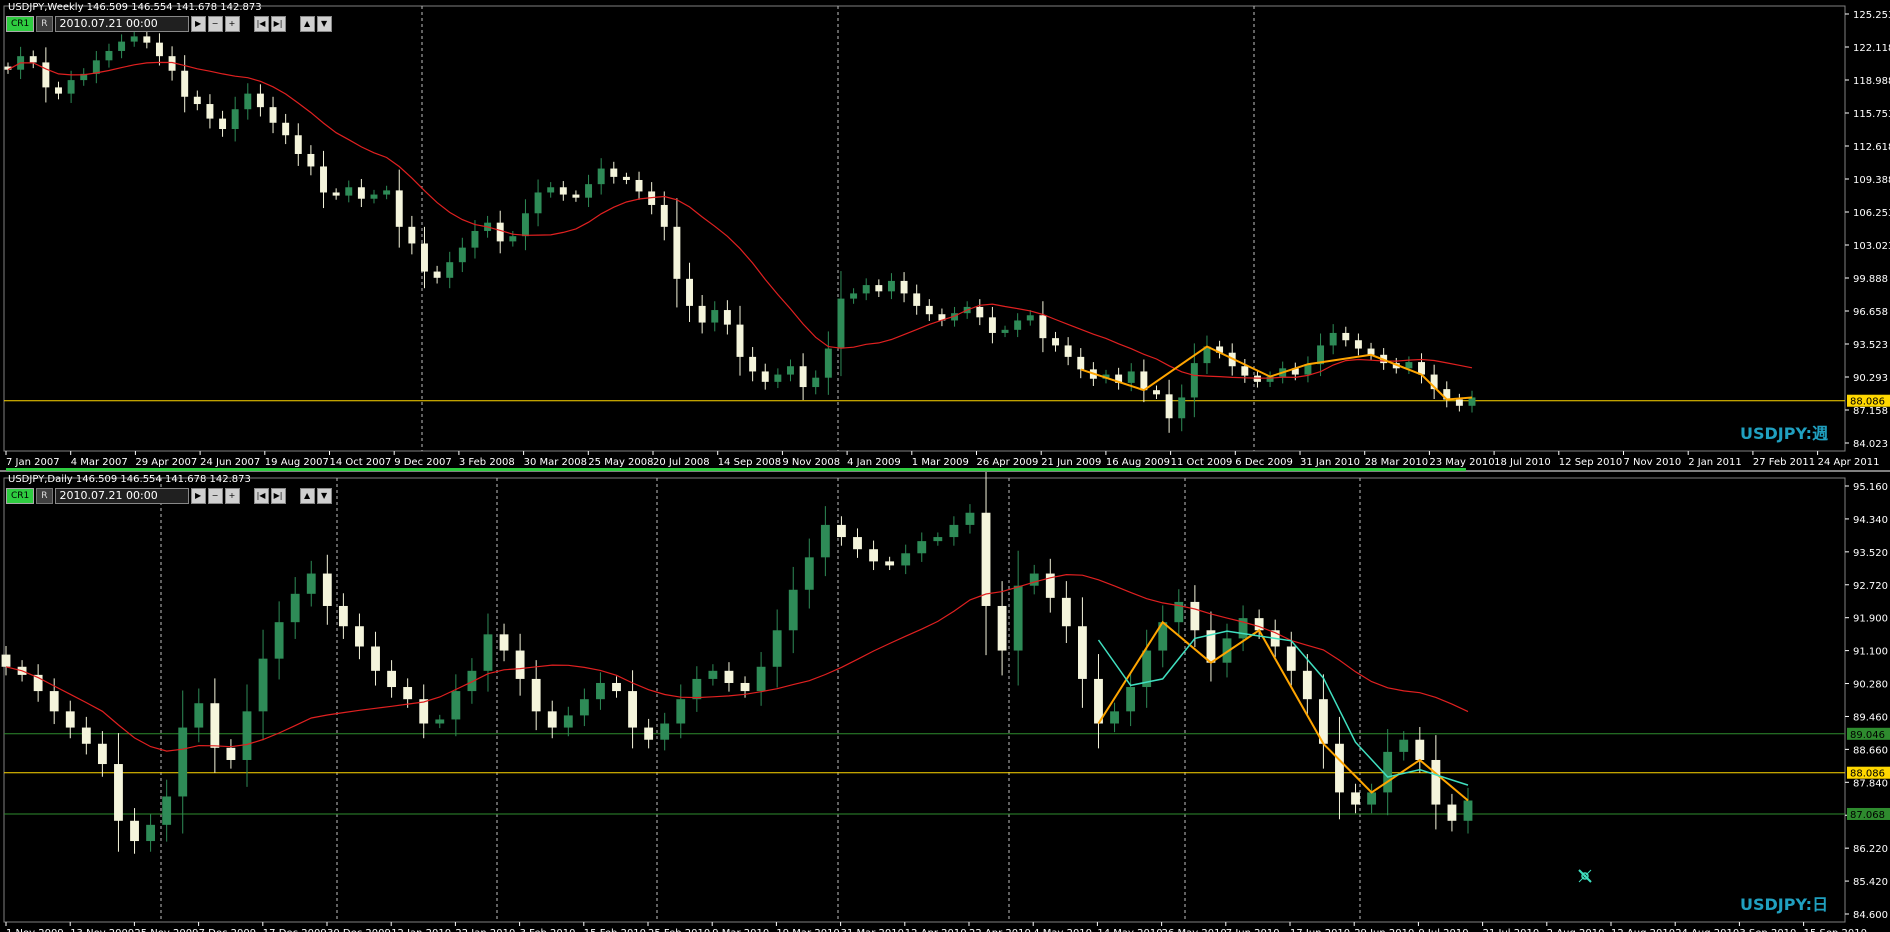 This screenshot has width=1890, height=932. I want to click on date-label: 19 Mar 2010, so click(807, 930).